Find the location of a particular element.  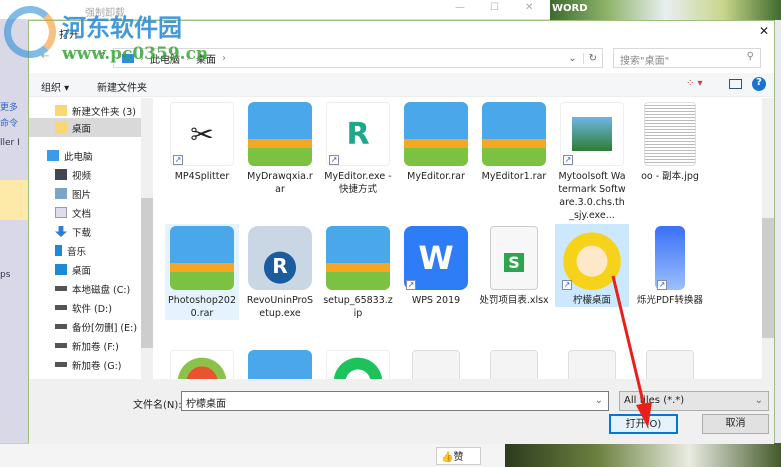

watermark-url: www.pc0359.cn is located at coordinates (135, 54).